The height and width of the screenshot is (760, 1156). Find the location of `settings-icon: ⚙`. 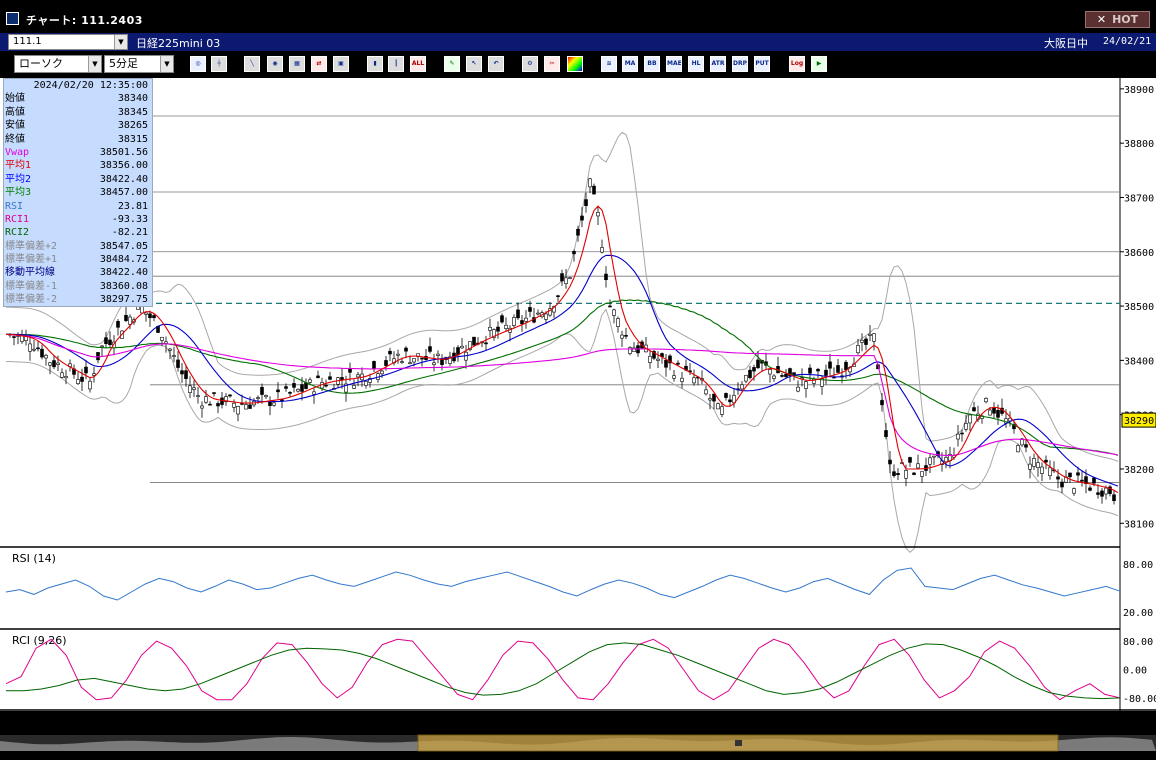

settings-icon: ⚙ is located at coordinates (530, 64).